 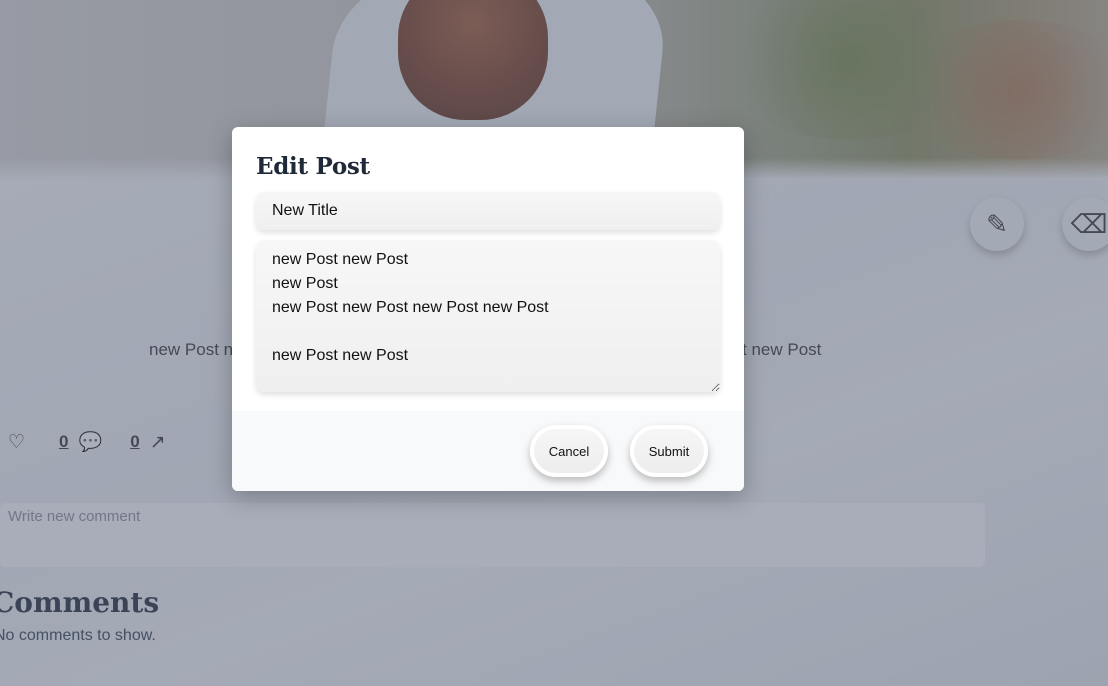 I want to click on modal-footer: Cancel Submit, so click(x=488, y=451).